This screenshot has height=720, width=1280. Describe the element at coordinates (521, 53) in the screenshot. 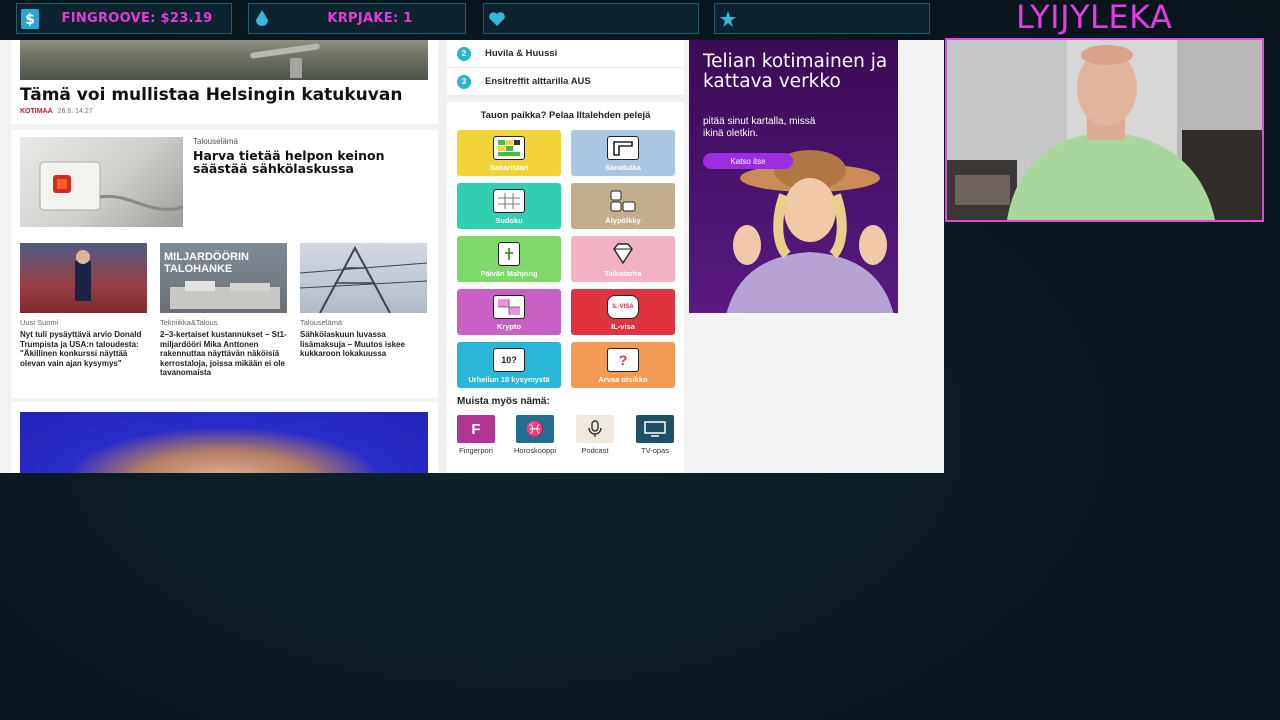

I see `toplist-label: Huvila & Huussi` at that location.